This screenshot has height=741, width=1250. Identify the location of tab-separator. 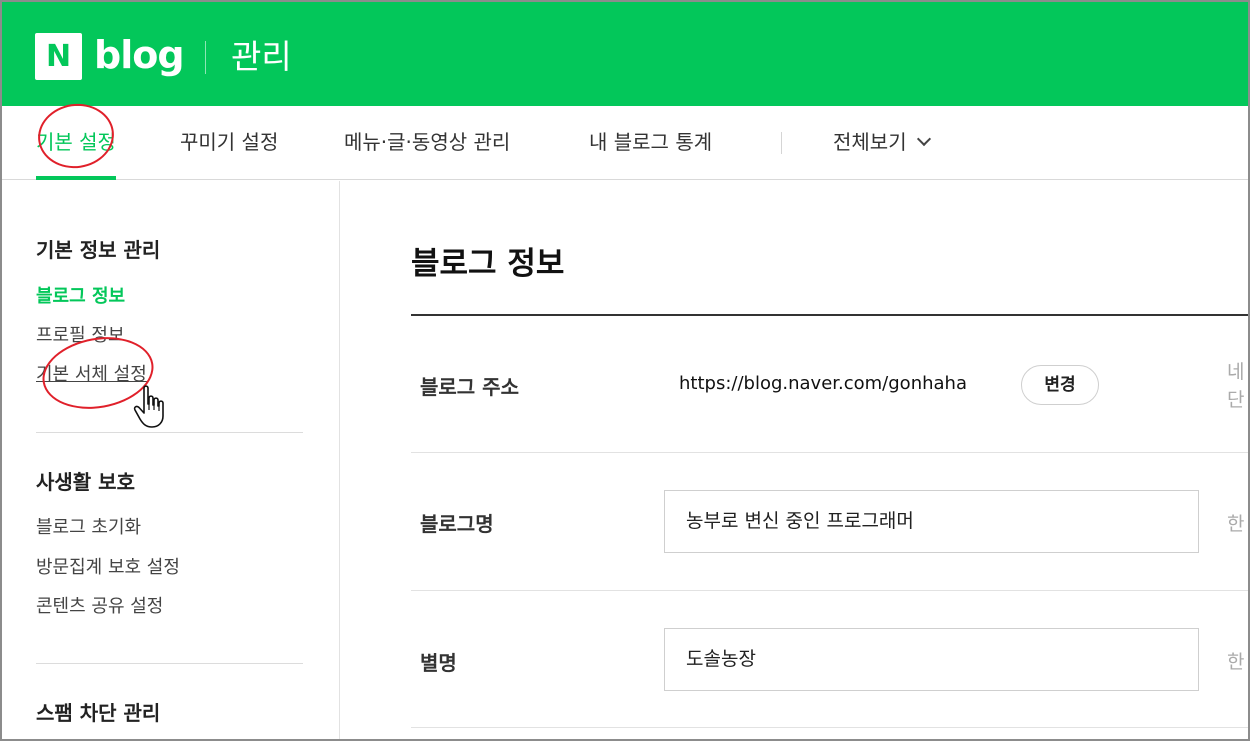
(781, 143).